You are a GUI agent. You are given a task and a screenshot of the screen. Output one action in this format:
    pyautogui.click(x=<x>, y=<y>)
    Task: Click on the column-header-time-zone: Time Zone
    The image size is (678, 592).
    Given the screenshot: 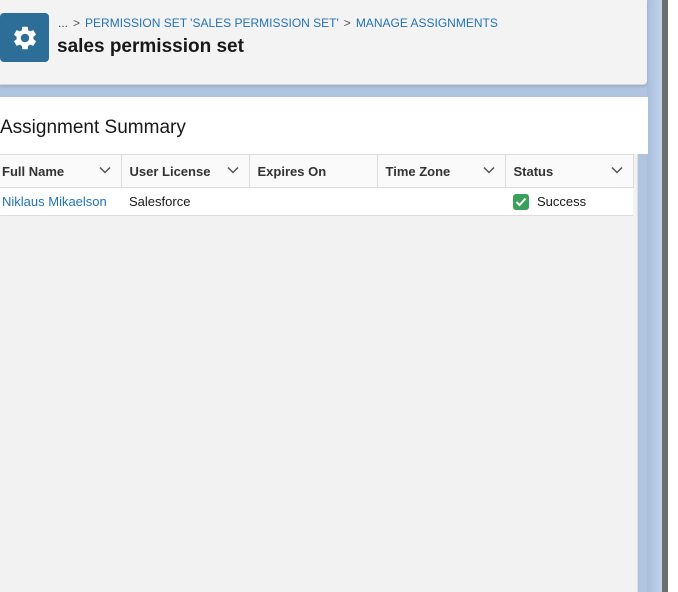 What is the action you would take?
    pyautogui.click(x=441, y=171)
    